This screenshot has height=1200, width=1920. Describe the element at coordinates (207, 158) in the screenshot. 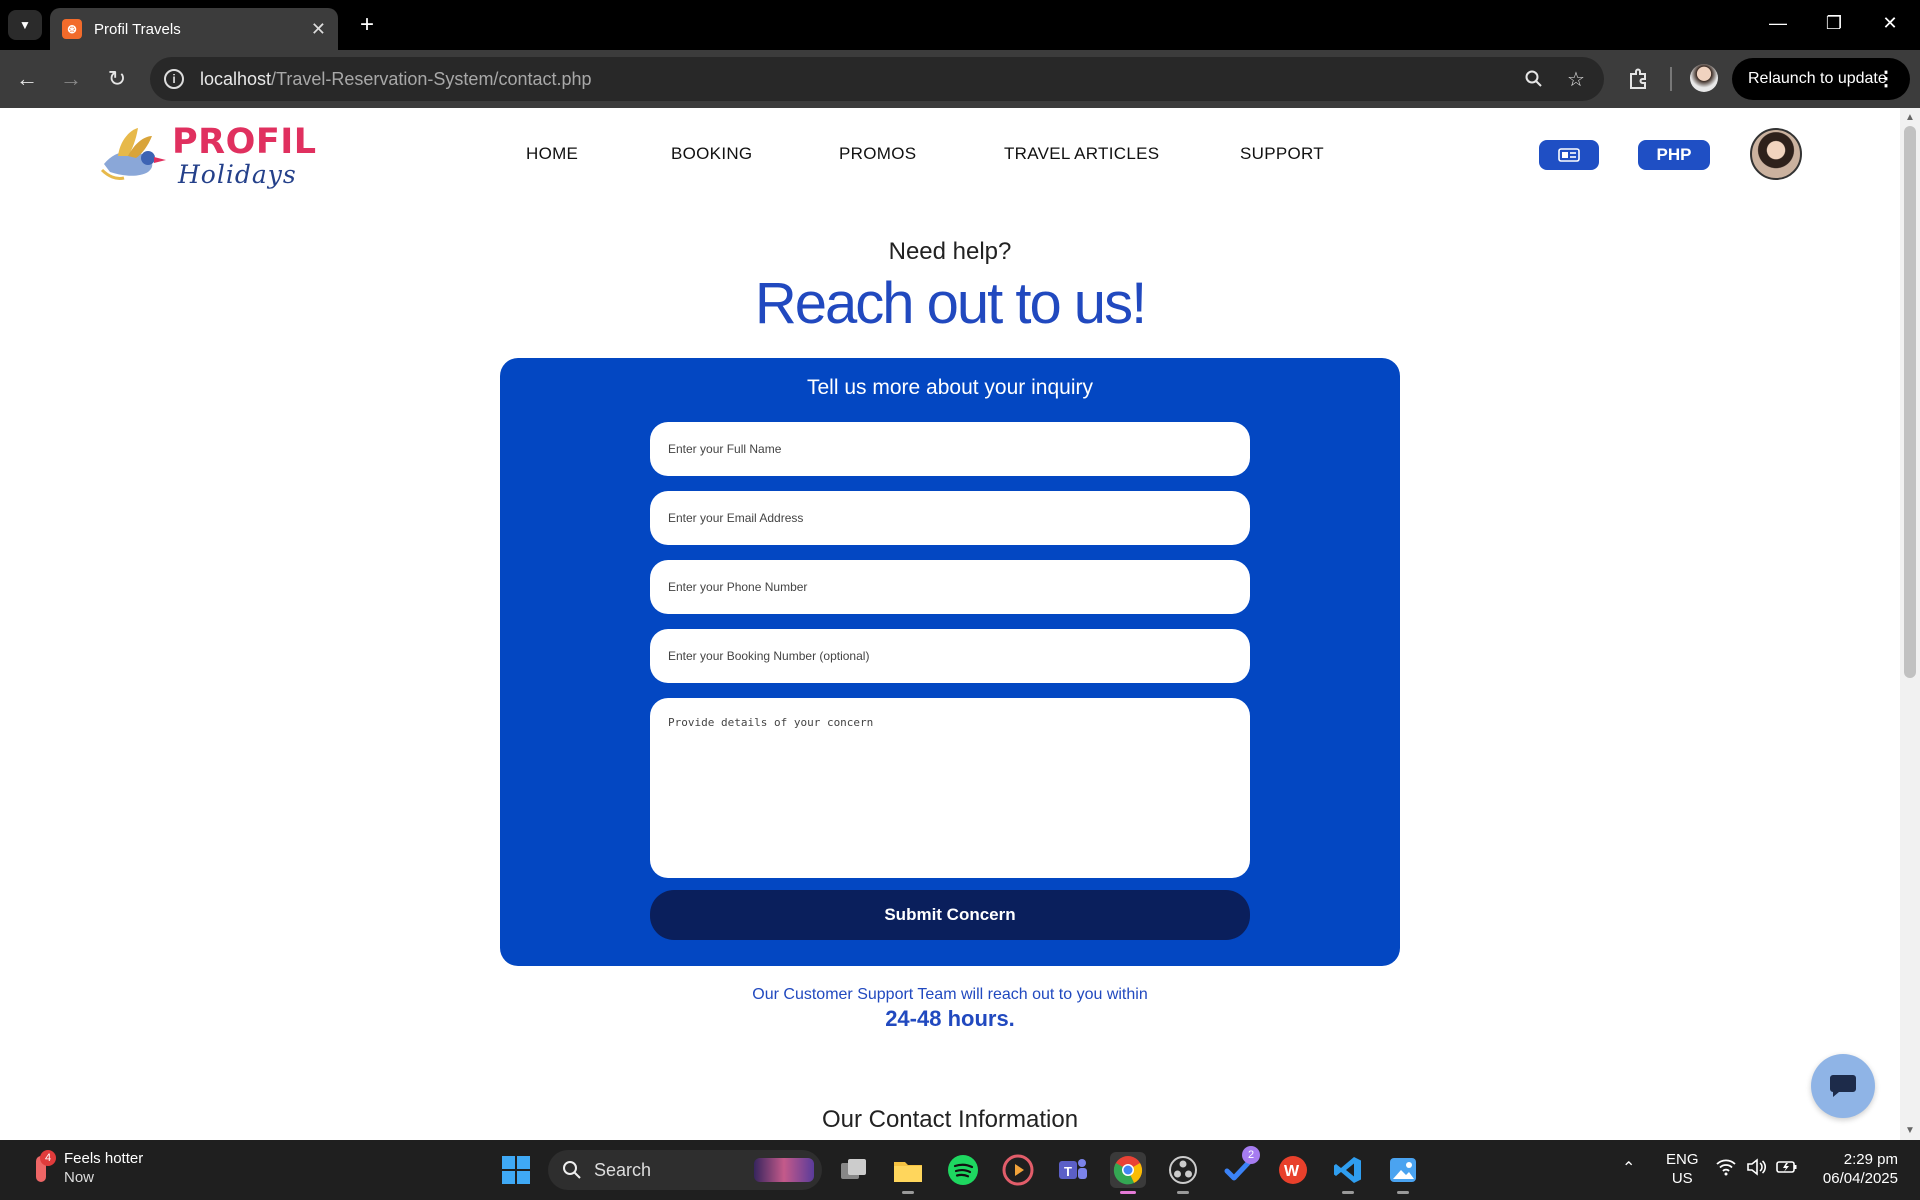

I see `site-logo: PROFIL Holidays` at that location.